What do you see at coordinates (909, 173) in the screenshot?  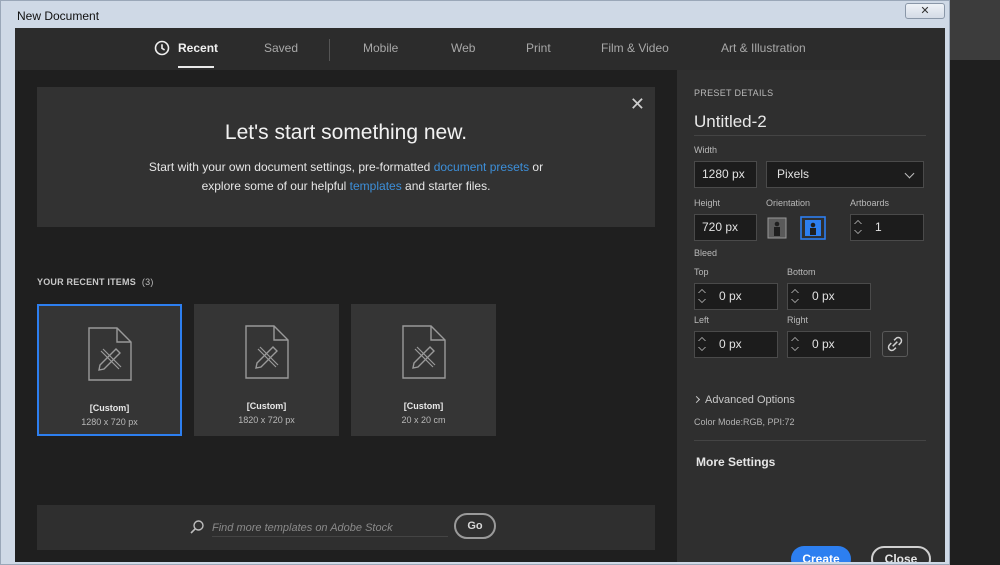 I see `chevron-down-icon` at bounding box center [909, 173].